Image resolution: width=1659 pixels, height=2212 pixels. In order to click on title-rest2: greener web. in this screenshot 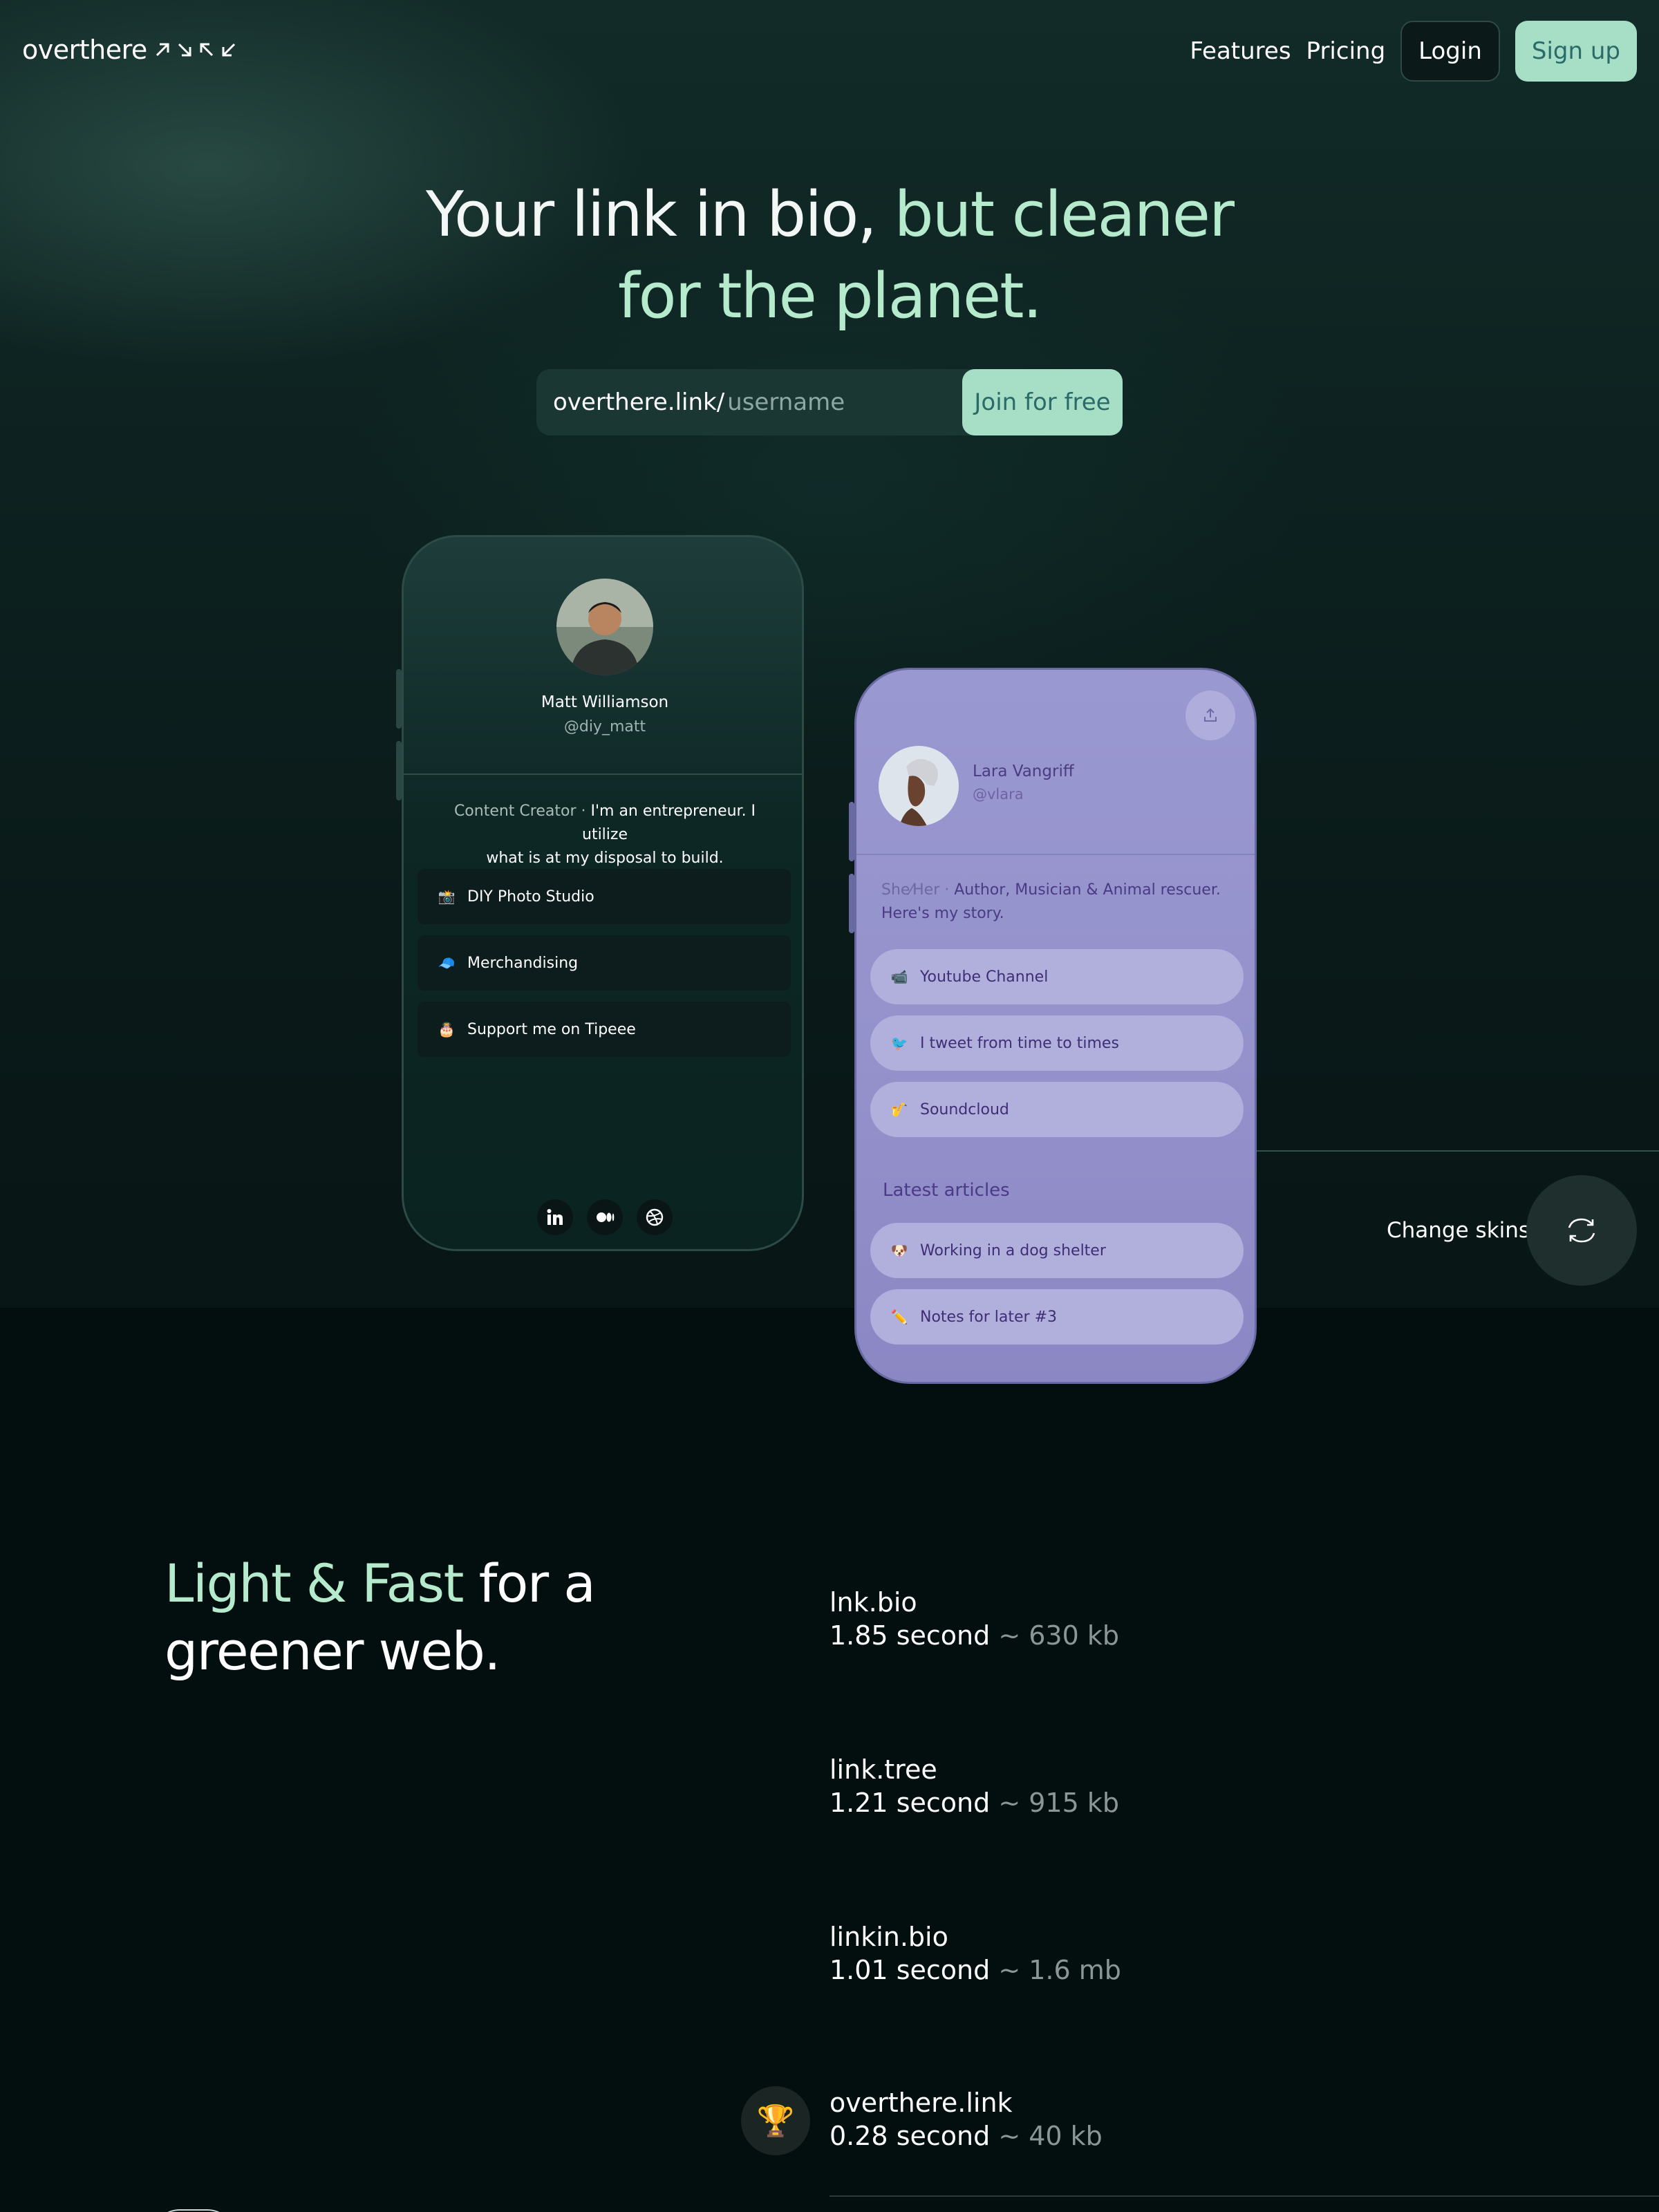, I will do `click(332, 1651)`.